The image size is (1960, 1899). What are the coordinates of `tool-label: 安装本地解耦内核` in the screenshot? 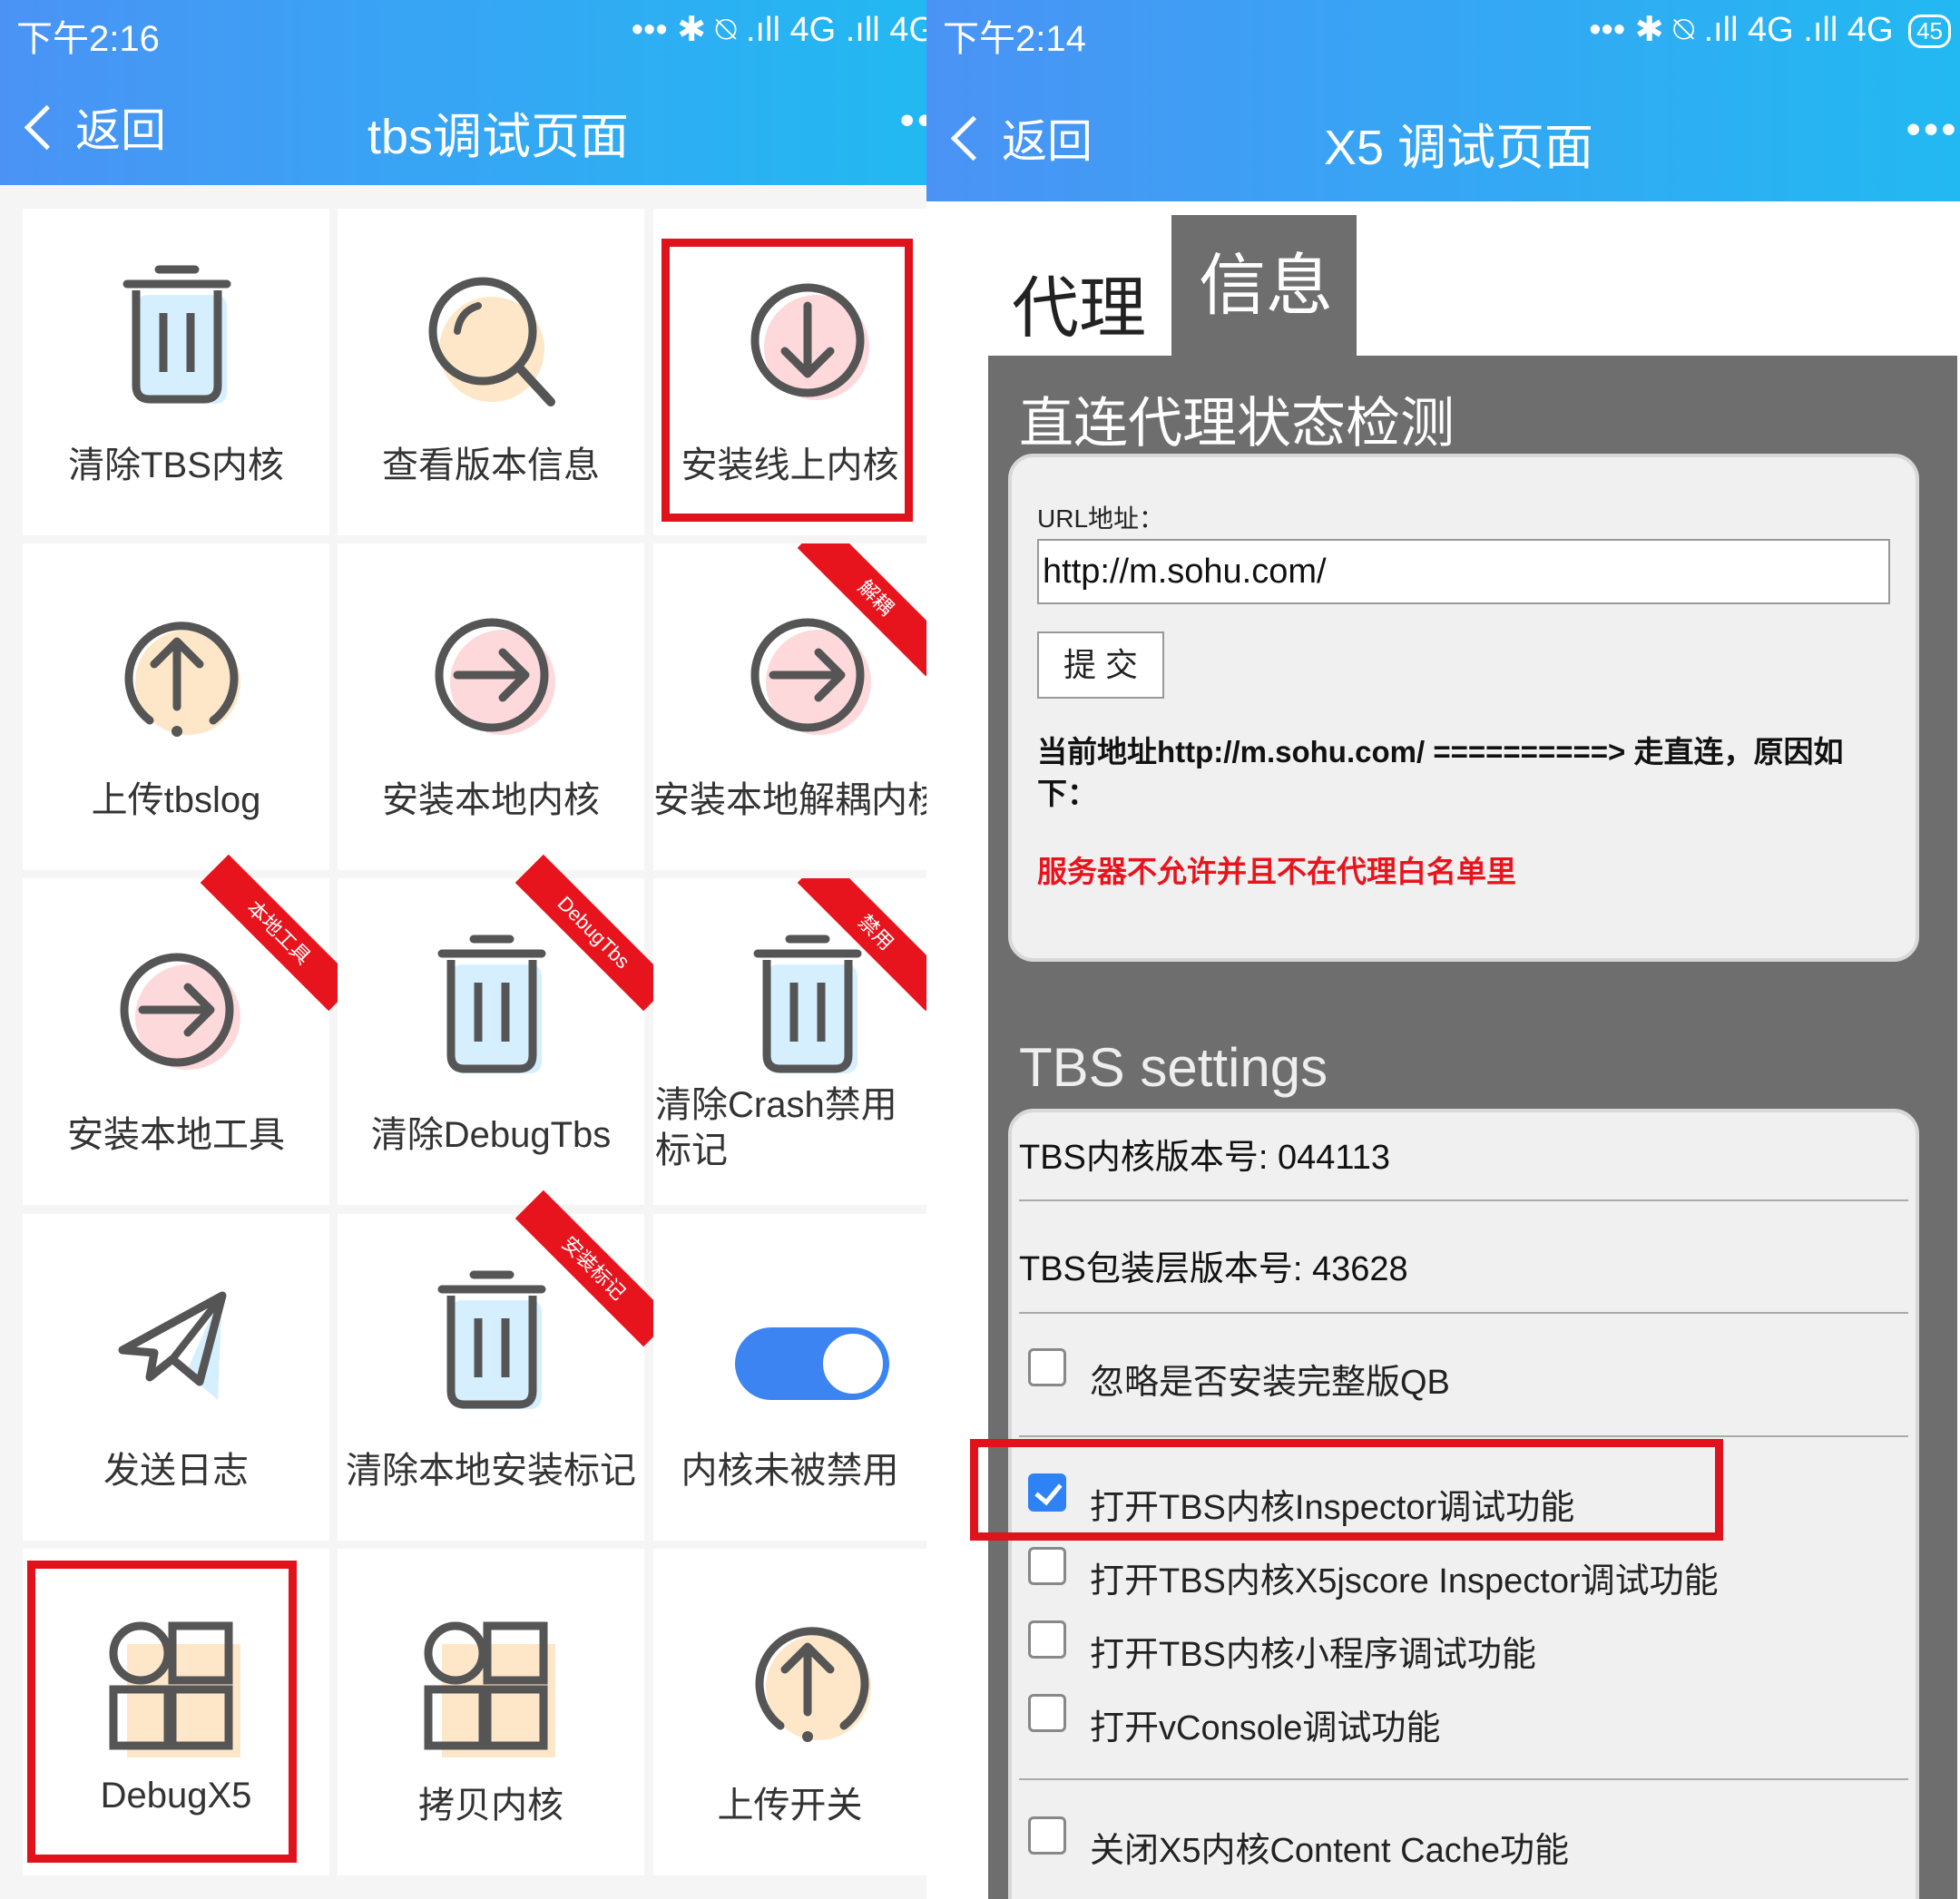 It's located at (789, 800).